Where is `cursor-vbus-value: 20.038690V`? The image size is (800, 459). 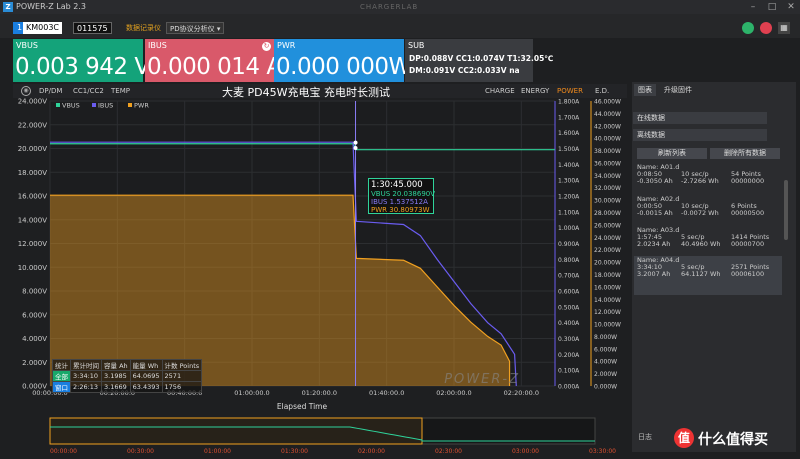 cursor-vbus-value: 20.038690V is located at coordinates (414, 194).